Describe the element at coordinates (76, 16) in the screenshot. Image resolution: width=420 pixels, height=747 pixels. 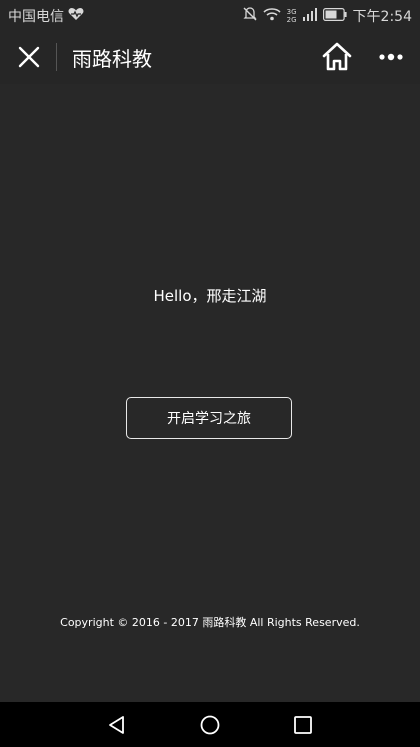
I see `heart-health-icon` at that location.